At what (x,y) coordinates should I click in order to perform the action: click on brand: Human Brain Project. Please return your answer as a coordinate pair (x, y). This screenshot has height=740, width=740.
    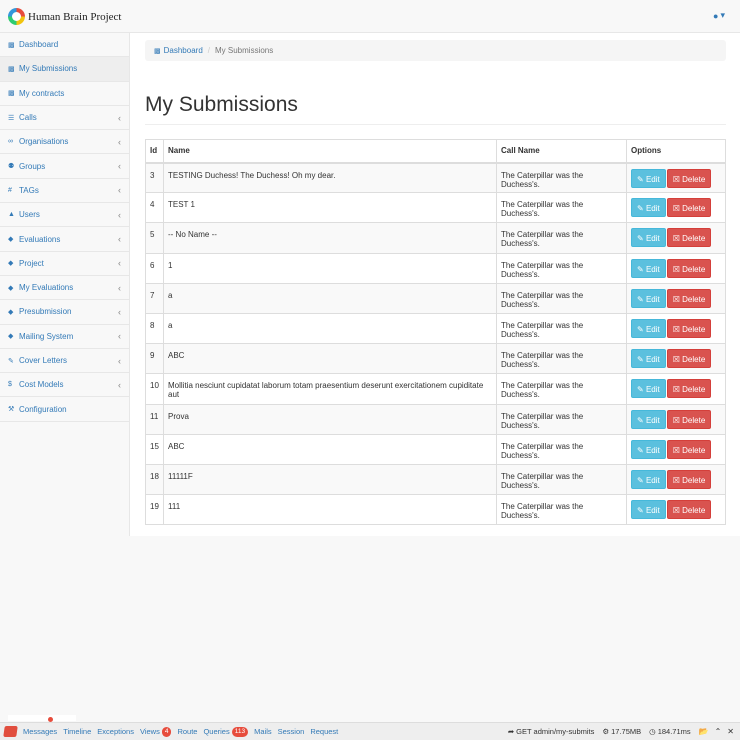
    Looking at the image, I should click on (64, 16).